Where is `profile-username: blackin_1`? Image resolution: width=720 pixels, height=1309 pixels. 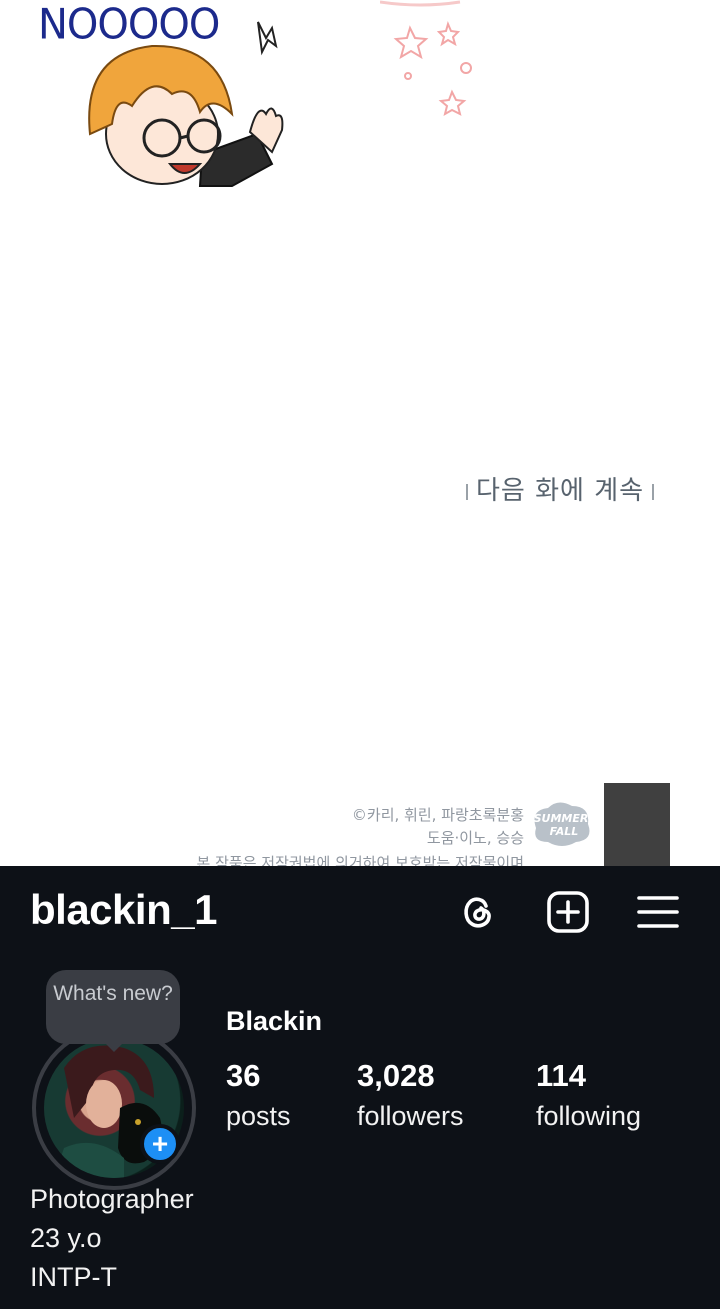 profile-username: blackin_1 is located at coordinates (123, 910).